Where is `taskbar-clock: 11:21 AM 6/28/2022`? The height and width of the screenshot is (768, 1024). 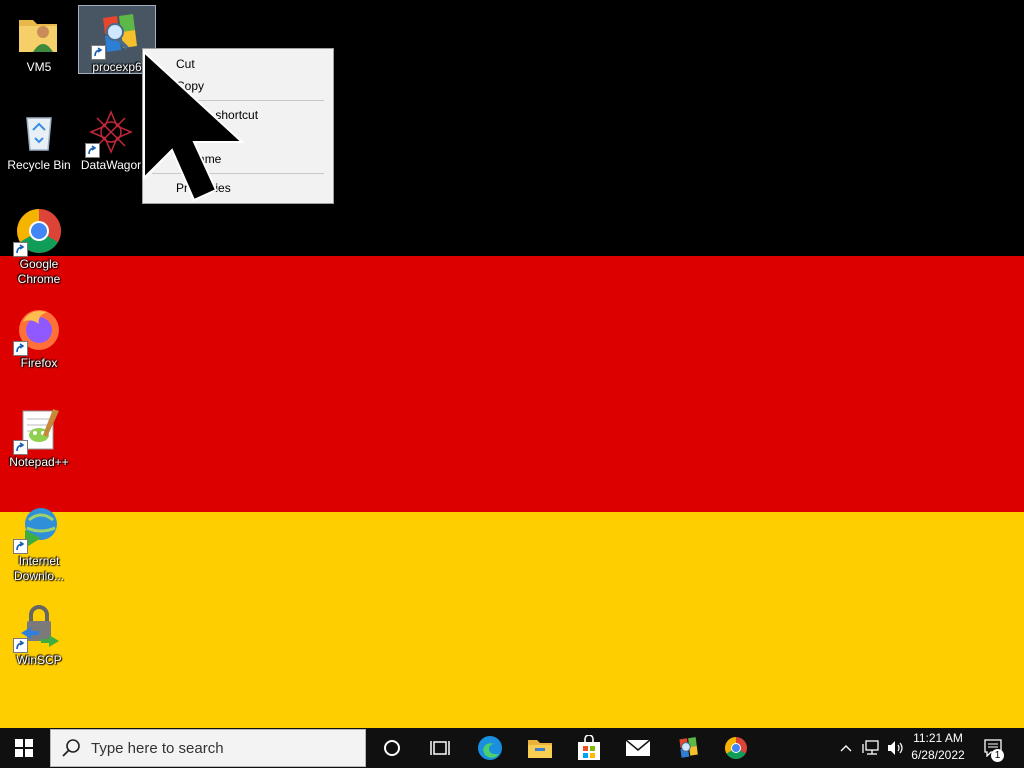 taskbar-clock: 11:21 AM 6/28/2022 is located at coordinates (938, 747).